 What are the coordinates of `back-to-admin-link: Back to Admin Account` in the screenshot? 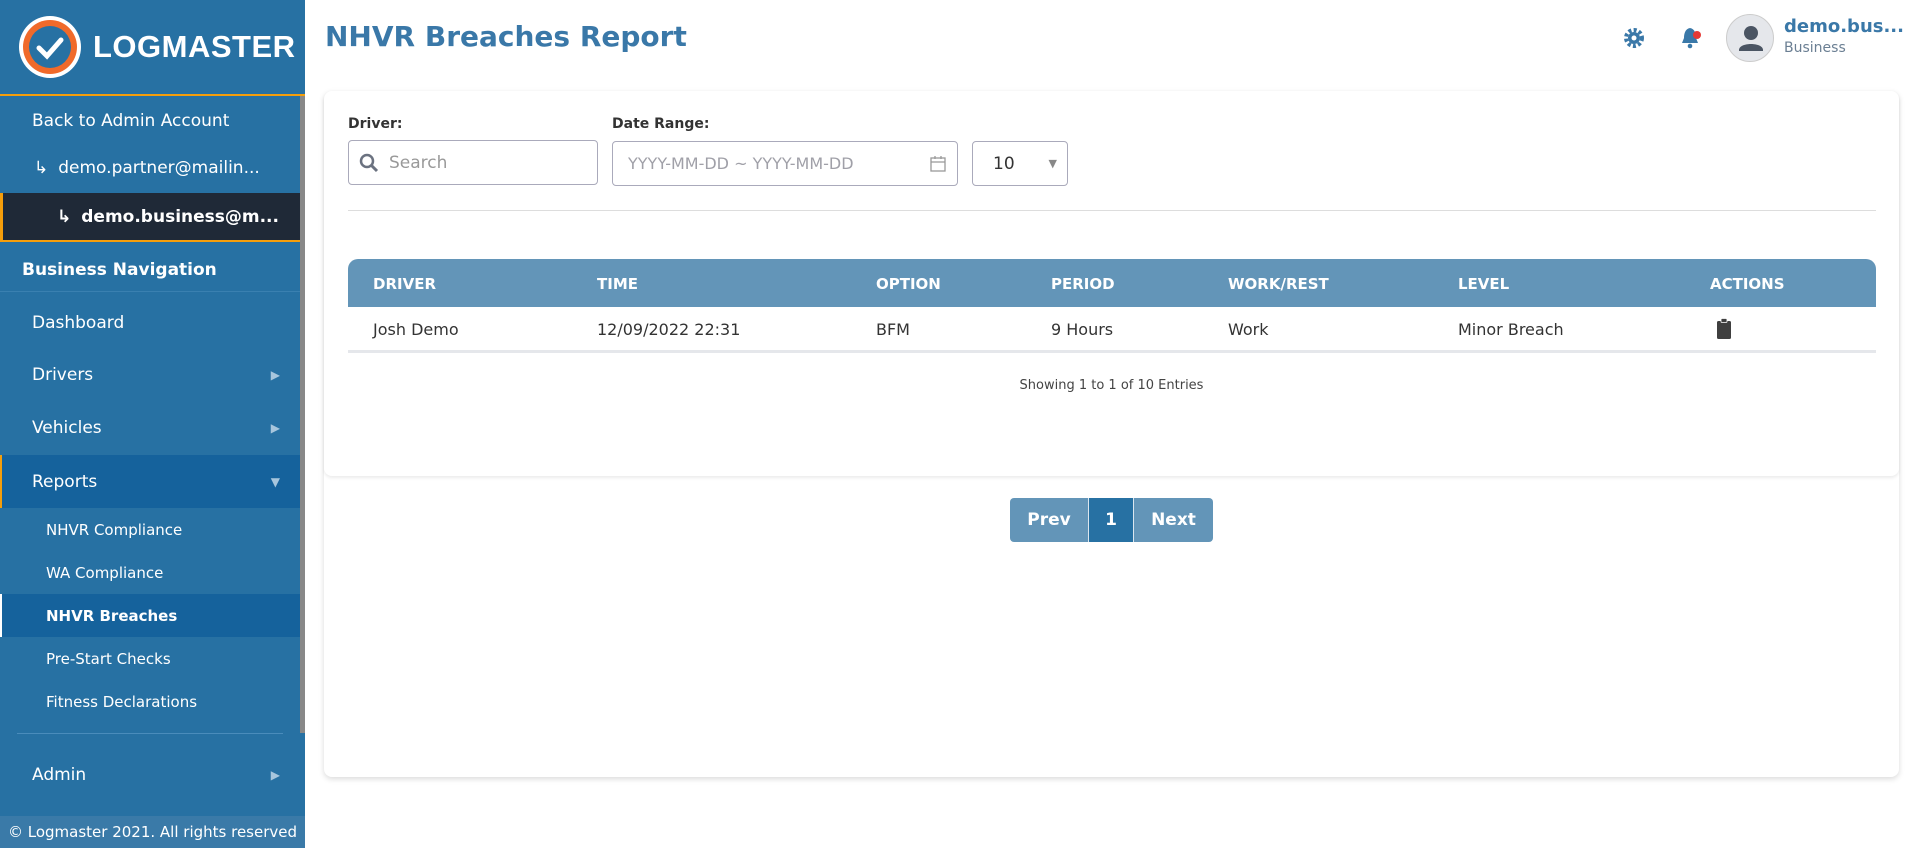 It's located at (150, 121).